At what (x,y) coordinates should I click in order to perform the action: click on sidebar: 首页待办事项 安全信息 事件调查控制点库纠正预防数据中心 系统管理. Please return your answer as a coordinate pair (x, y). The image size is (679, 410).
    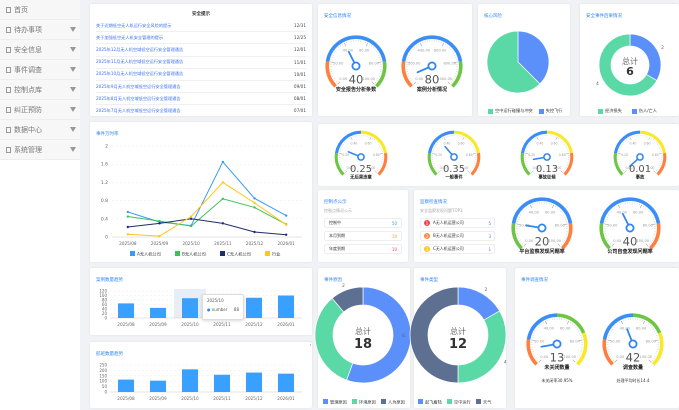
    Looking at the image, I should click on (40, 205).